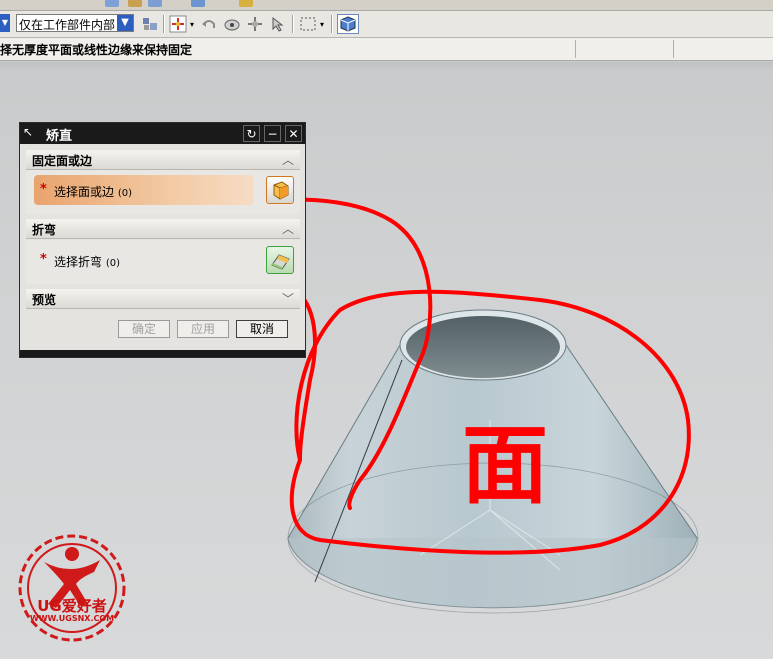 The height and width of the screenshot is (659, 773). What do you see at coordinates (386, 24) in the screenshot?
I see `selection-toolbar: ▼ 仅在工作部件内部 ▼ ▾ ▾` at bounding box center [386, 24].